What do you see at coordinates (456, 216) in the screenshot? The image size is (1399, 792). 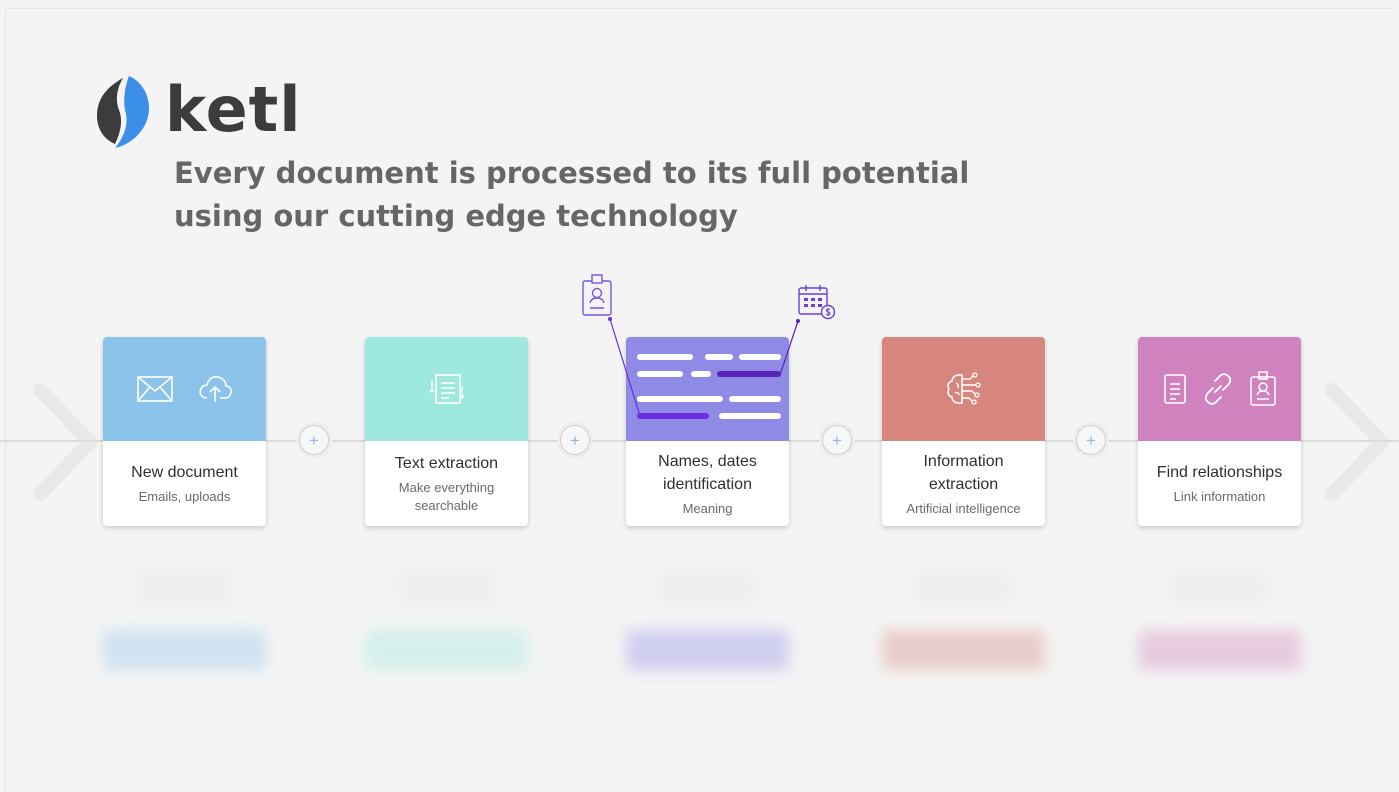 I see `headline-line-2: using our cutting edge technology` at bounding box center [456, 216].